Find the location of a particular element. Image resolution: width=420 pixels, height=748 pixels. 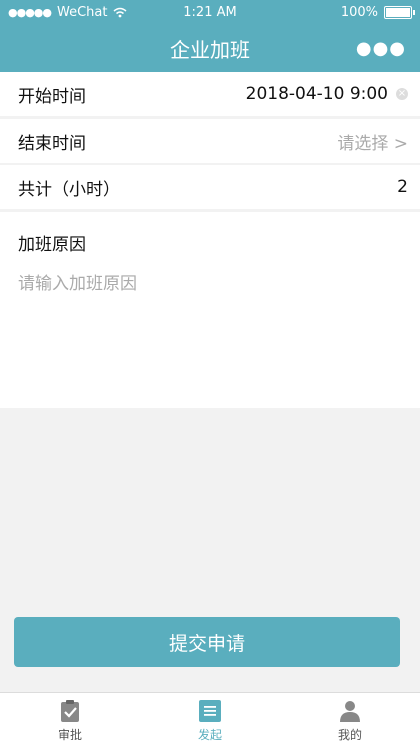

total-hours-value: 2 is located at coordinates (402, 187).